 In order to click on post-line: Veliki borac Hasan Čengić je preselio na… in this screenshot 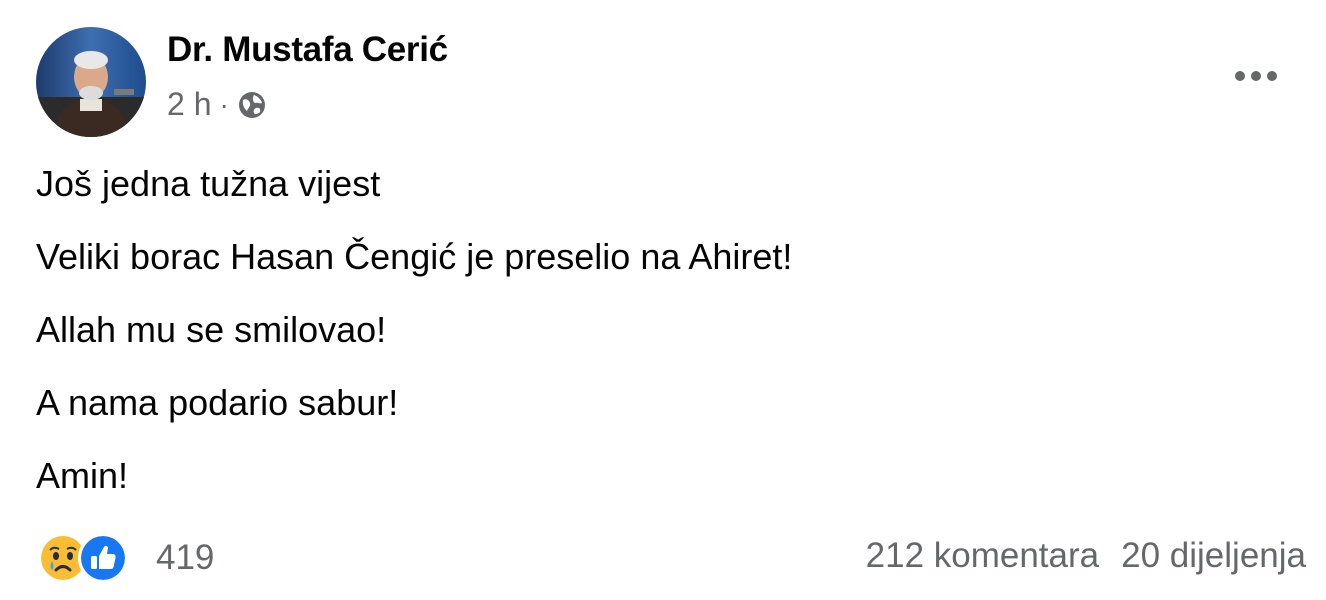, I will do `click(414, 256)`.